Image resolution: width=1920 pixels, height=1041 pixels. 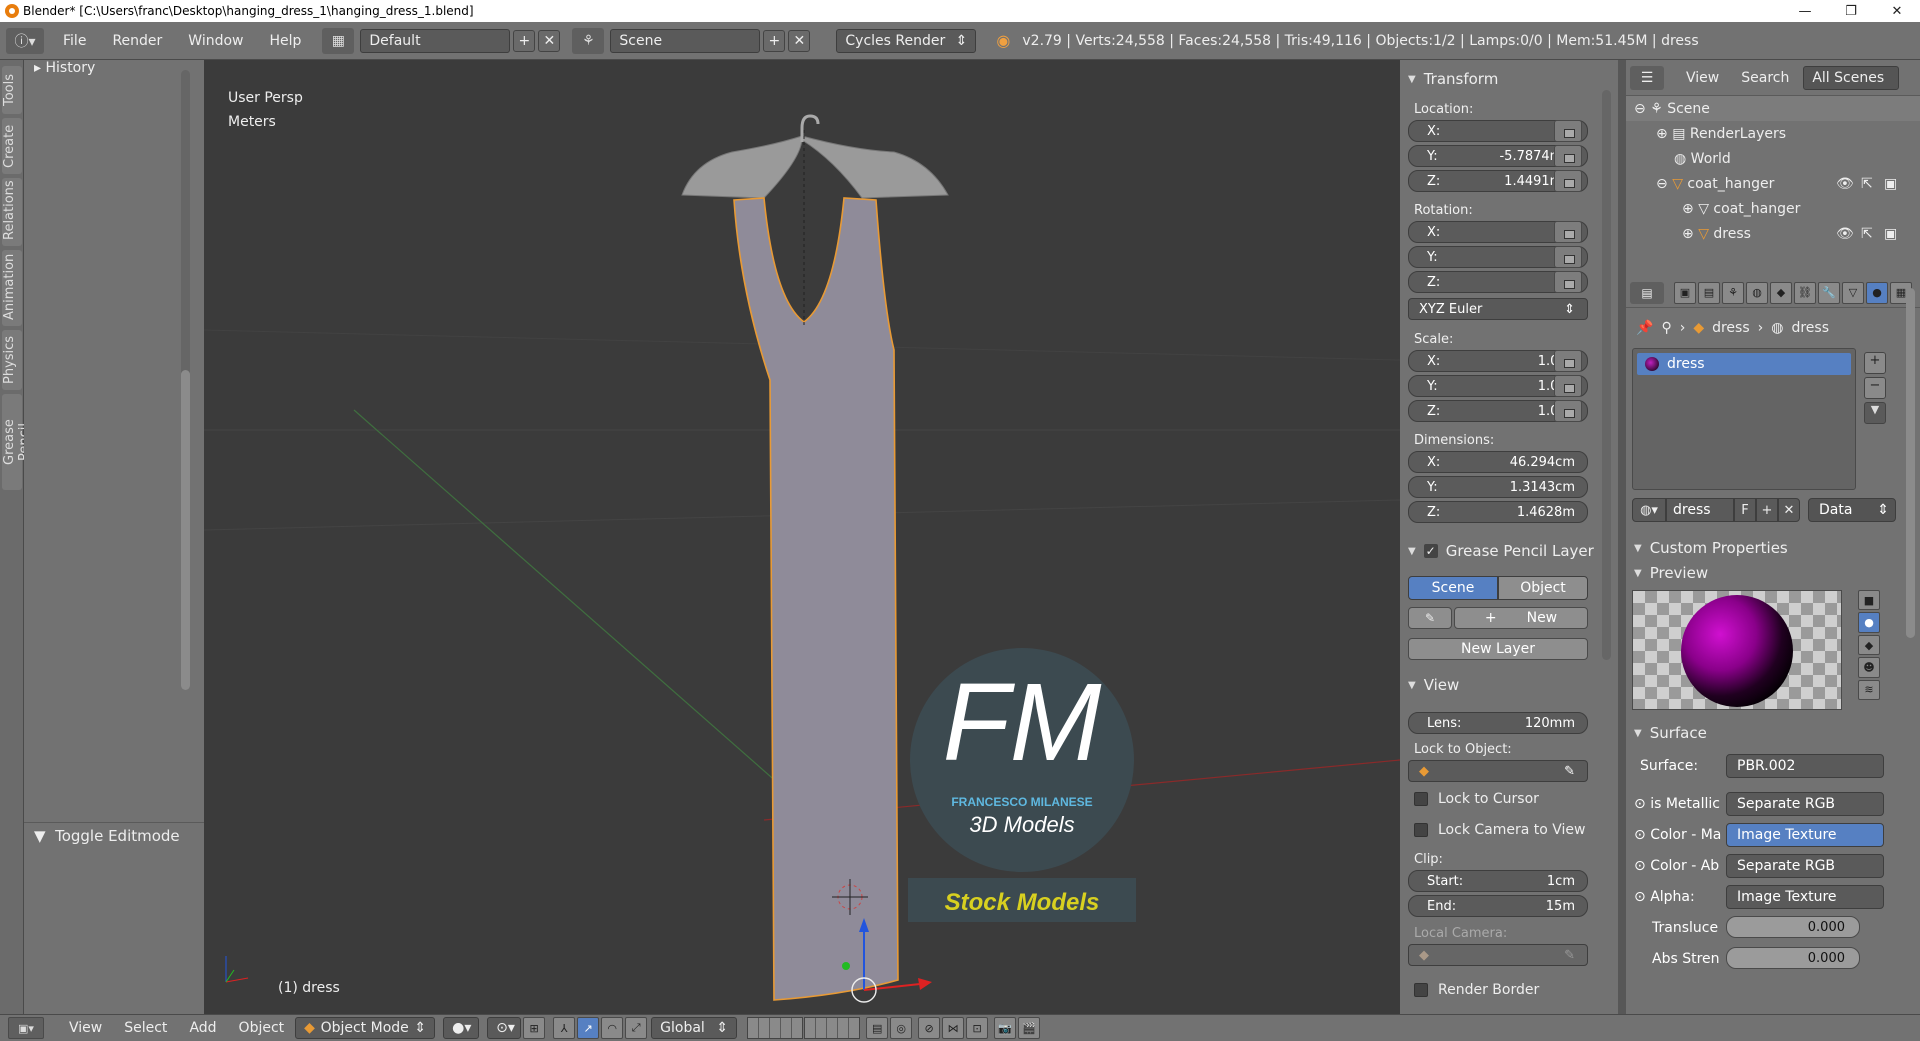 What do you see at coordinates (694, 1028) in the screenshot?
I see `transform-orientation-select: Global ⇕` at bounding box center [694, 1028].